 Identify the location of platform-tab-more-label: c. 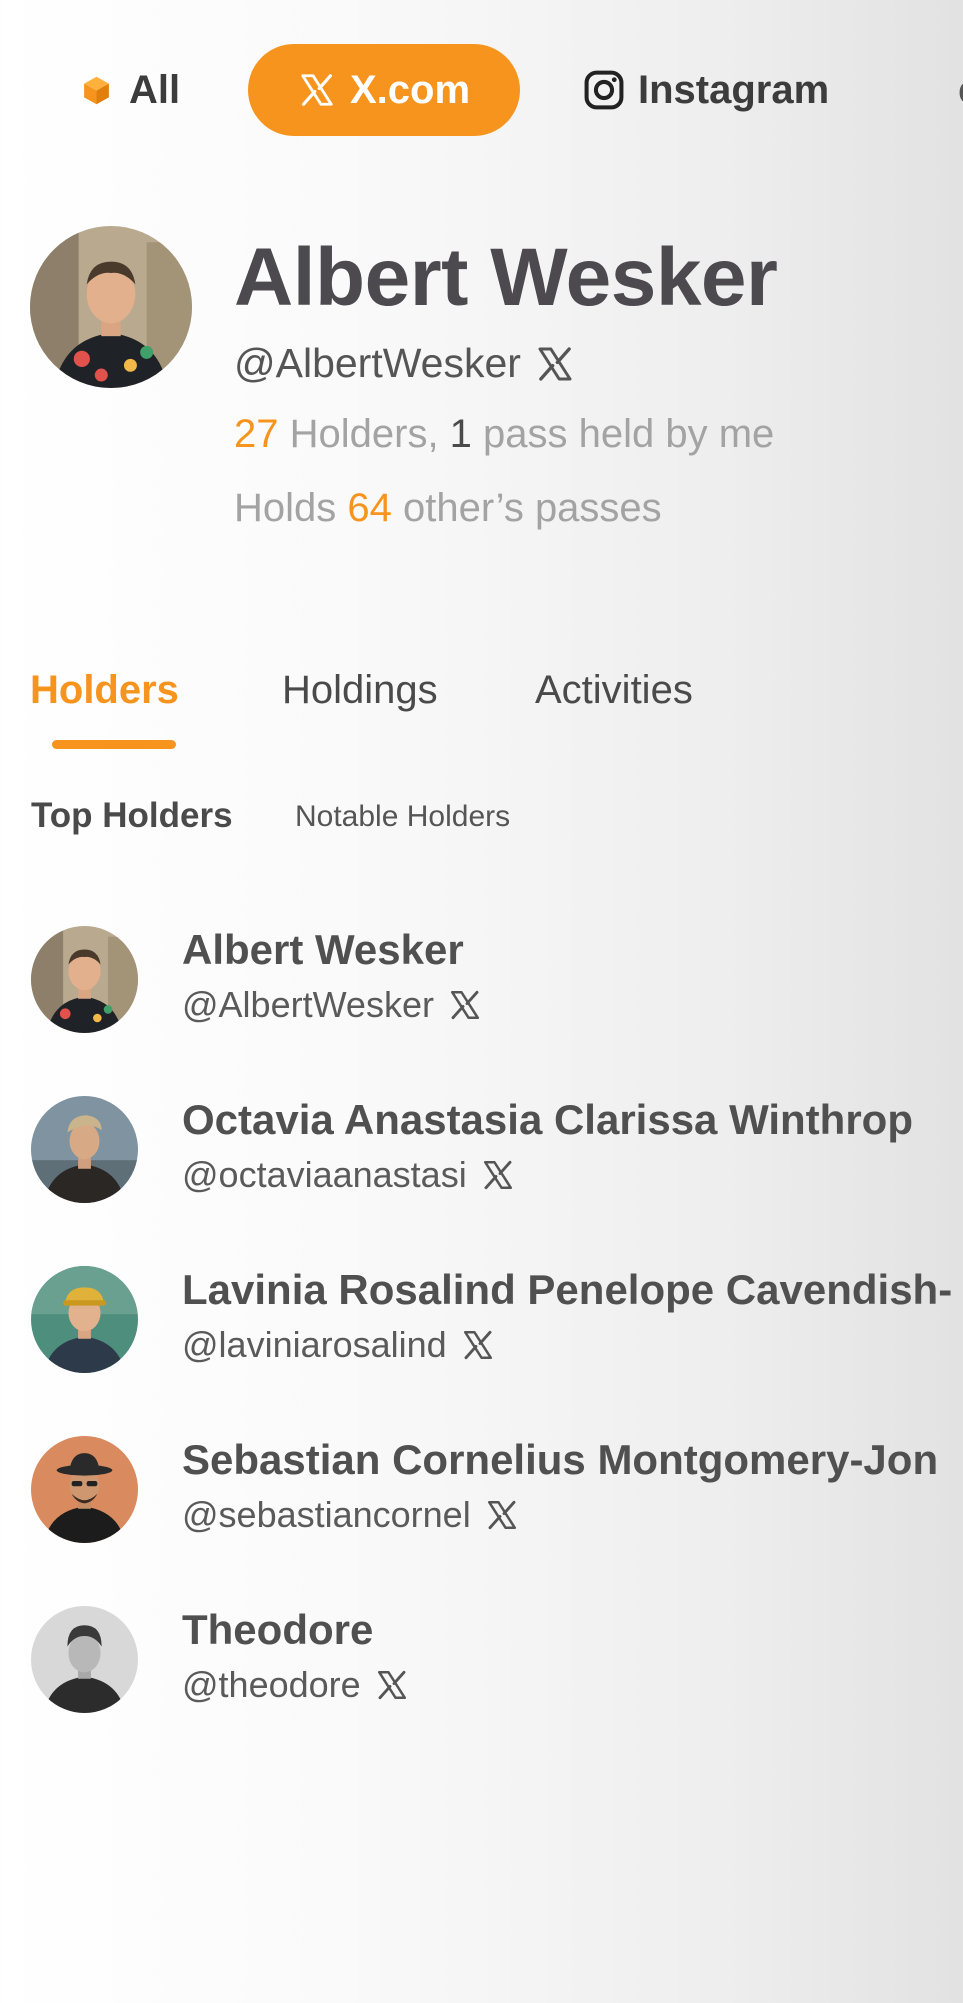
(960, 90).